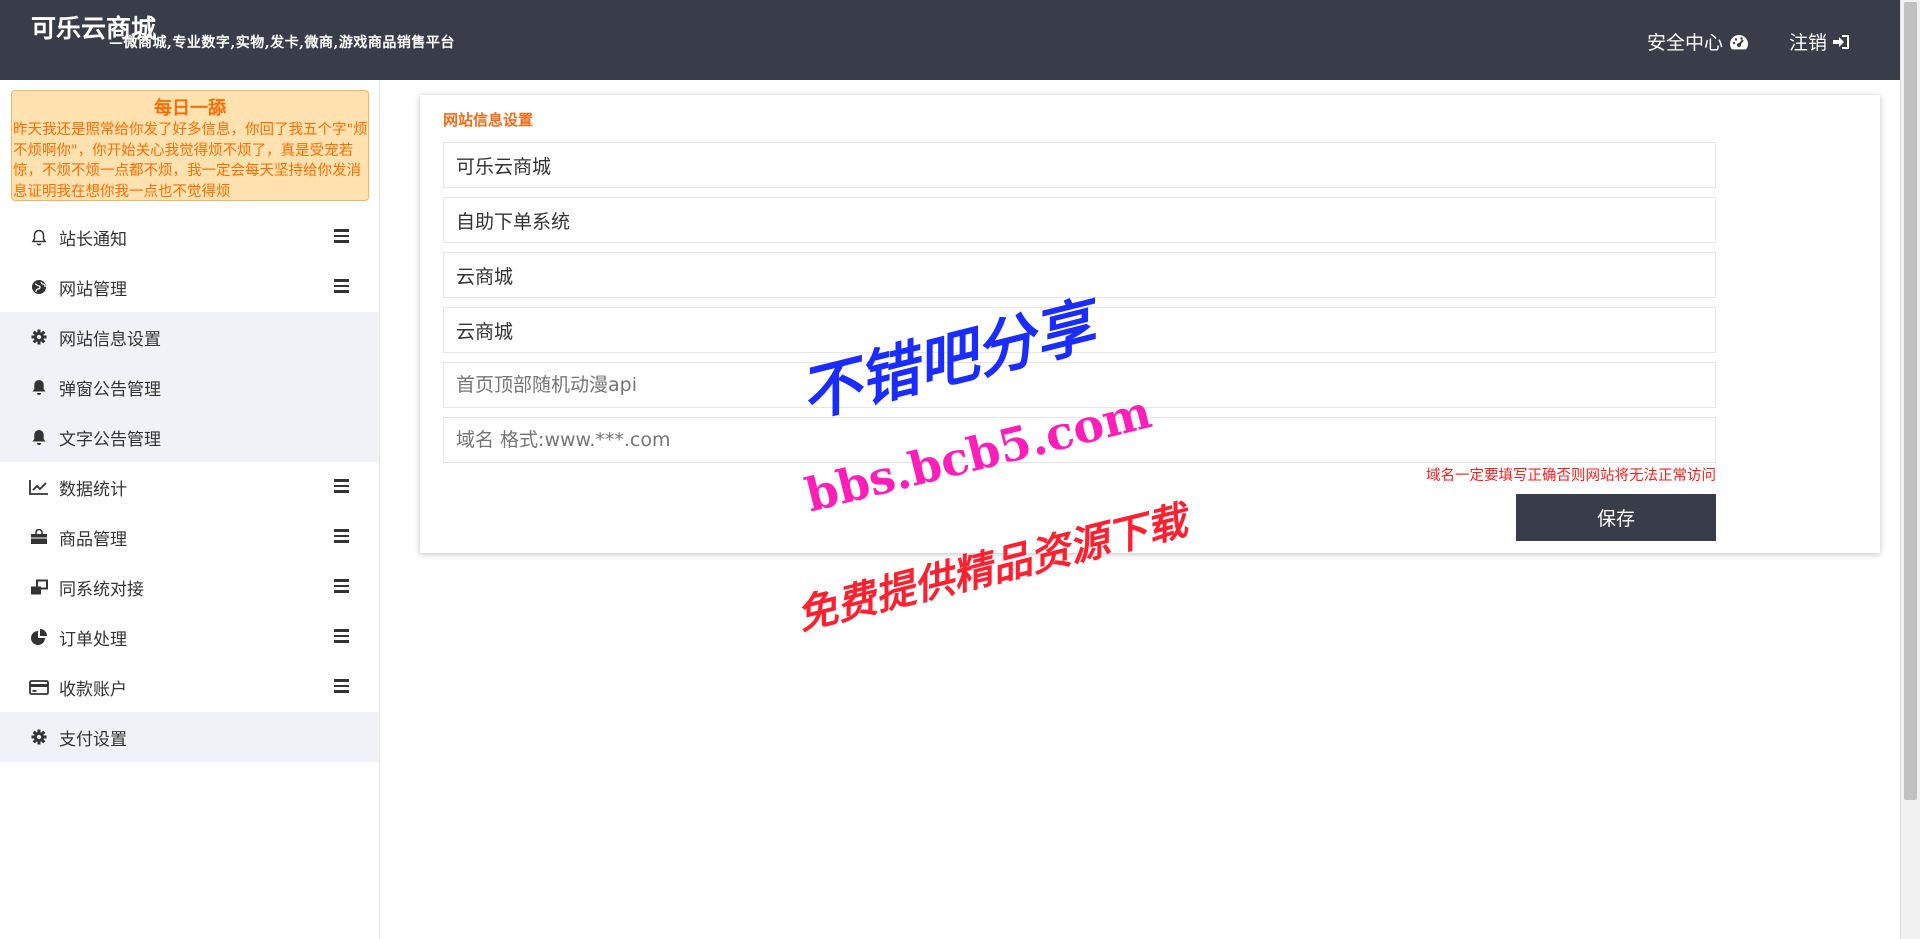  What do you see at coordinates (189, 287) in the screenshot?
I see `sidebar-item-site-management: 网站管理` at bounding box center [189, 287].